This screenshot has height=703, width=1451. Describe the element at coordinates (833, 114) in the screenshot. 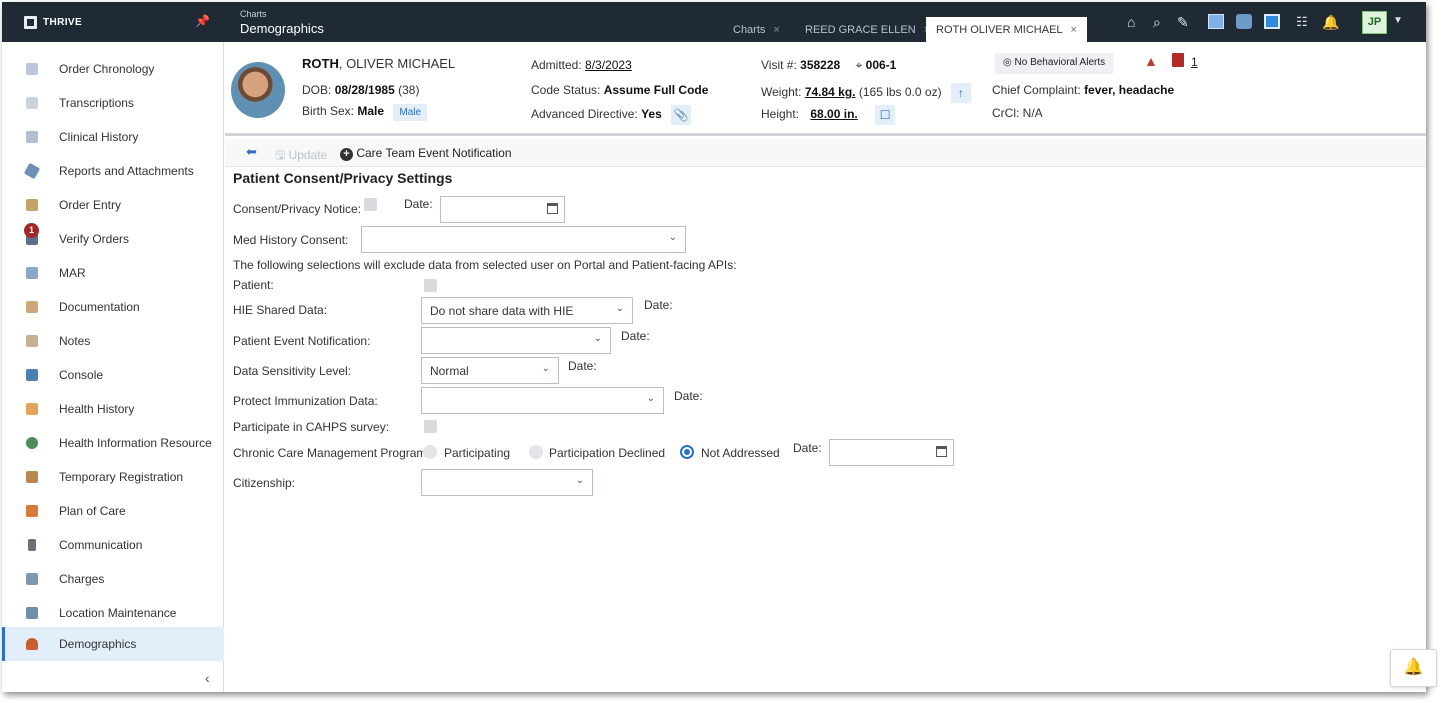

I see `height-value: 68.00 in.` at that location.